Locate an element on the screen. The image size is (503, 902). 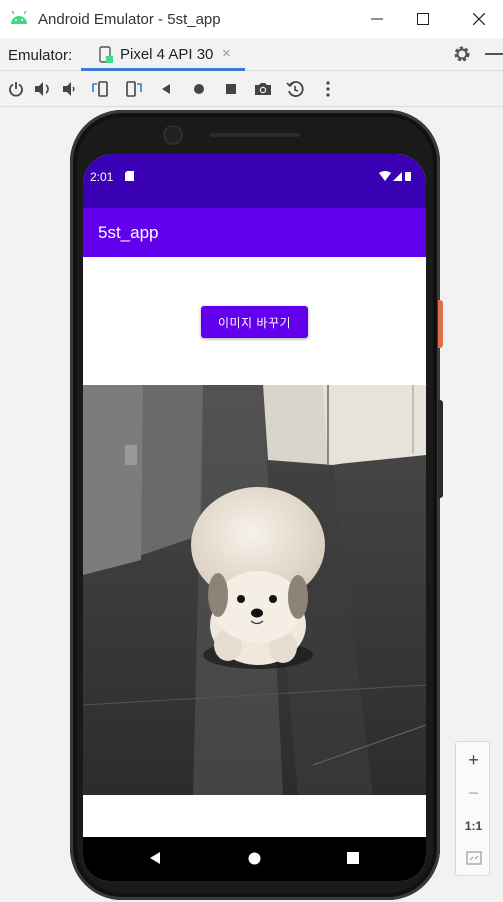
device-icon is located at coordinates (106, 54).